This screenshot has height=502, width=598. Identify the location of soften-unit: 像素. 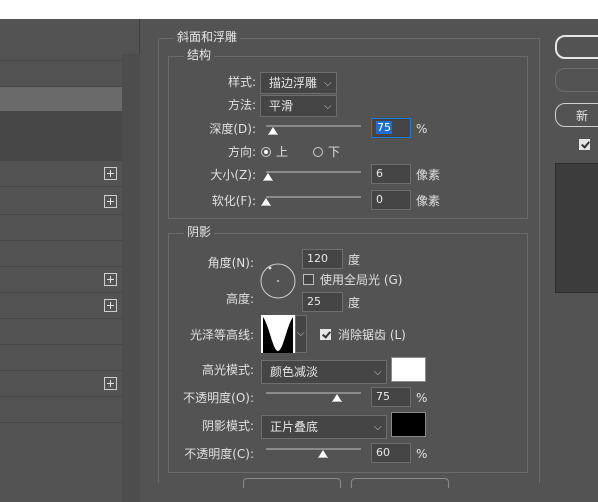
(428, 201).